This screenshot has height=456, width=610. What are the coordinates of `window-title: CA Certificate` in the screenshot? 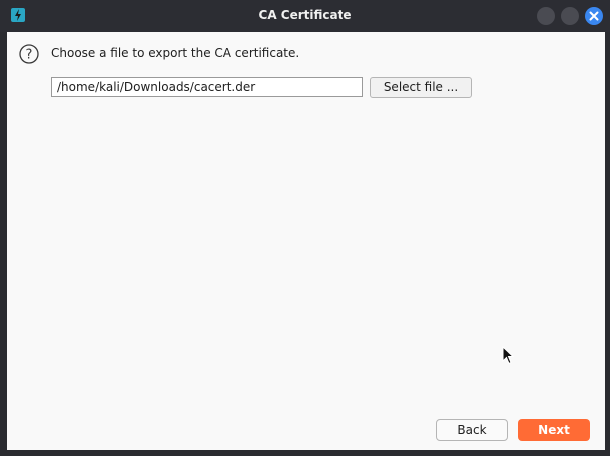 It's located at (305, 15).